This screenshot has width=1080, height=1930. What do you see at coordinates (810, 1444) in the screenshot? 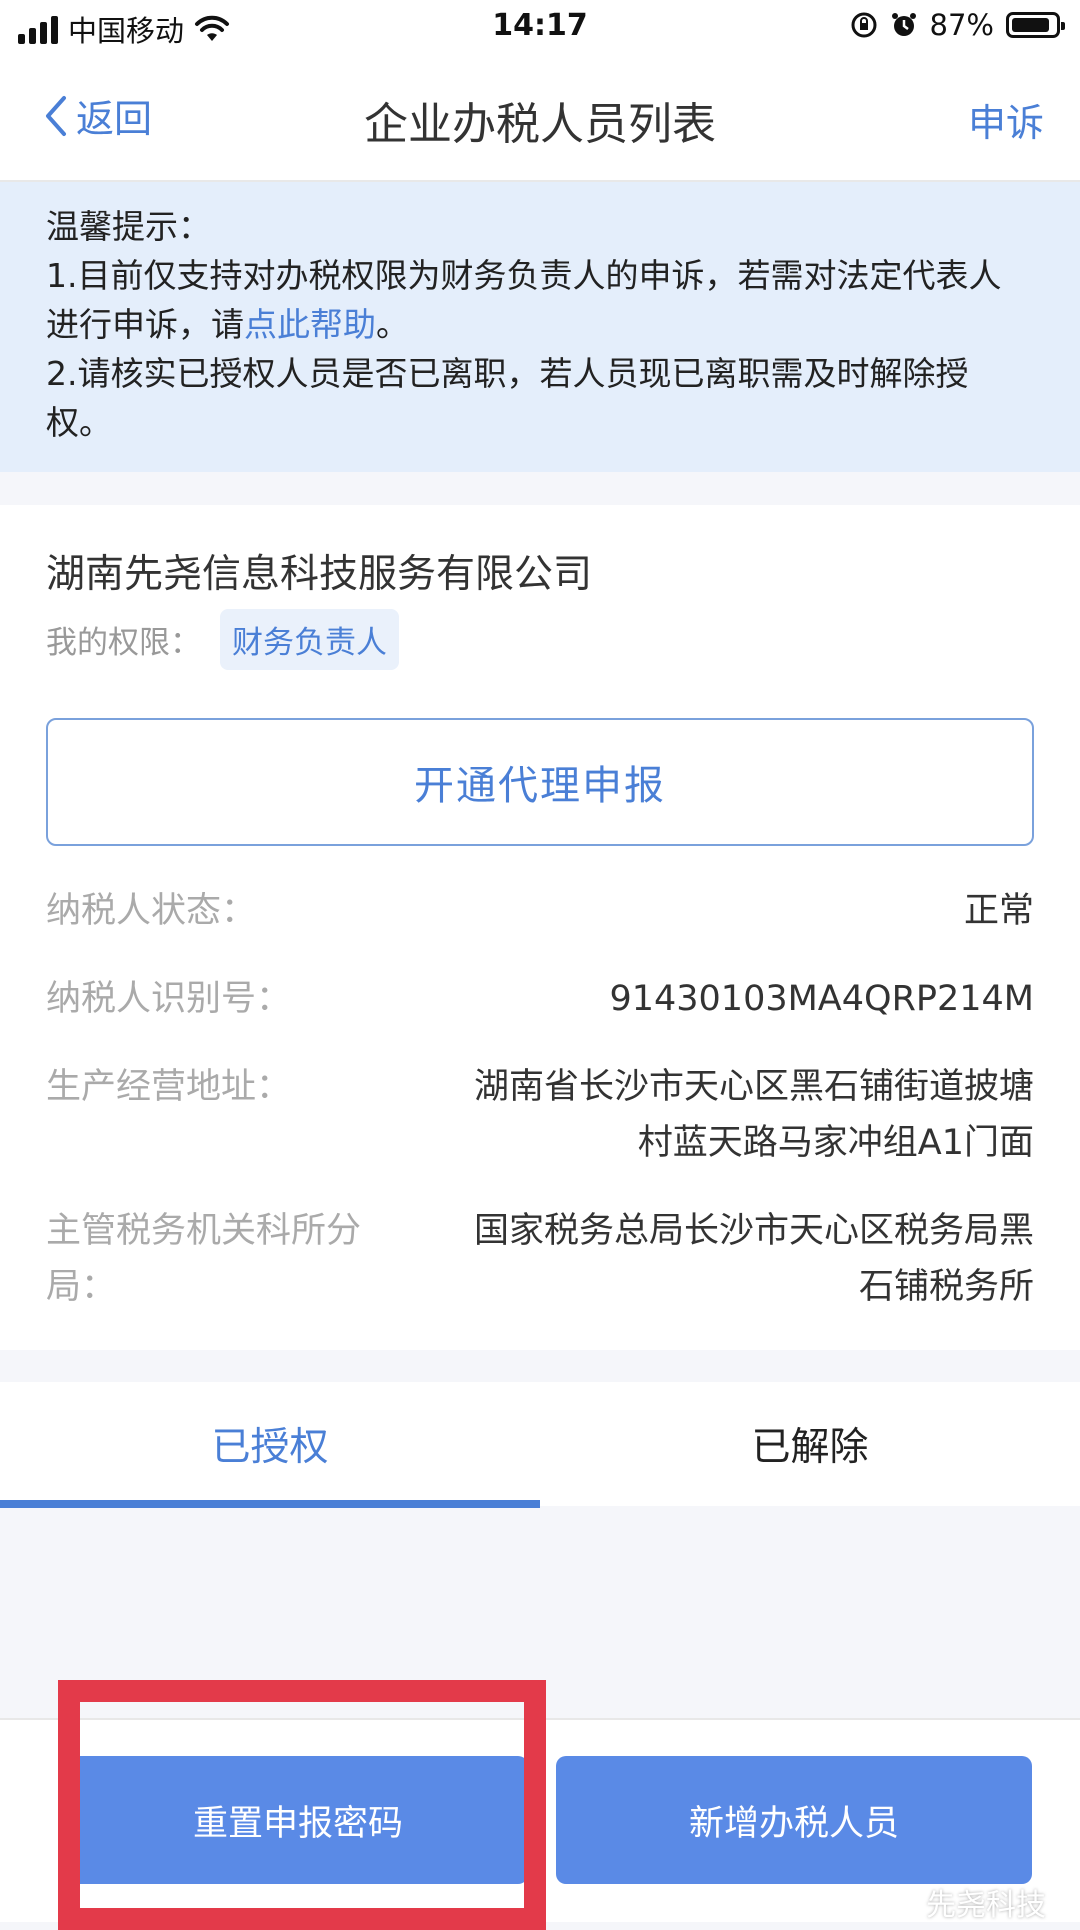
I see `tab-revoked: 已解除` at bounding box center [810, 1444].